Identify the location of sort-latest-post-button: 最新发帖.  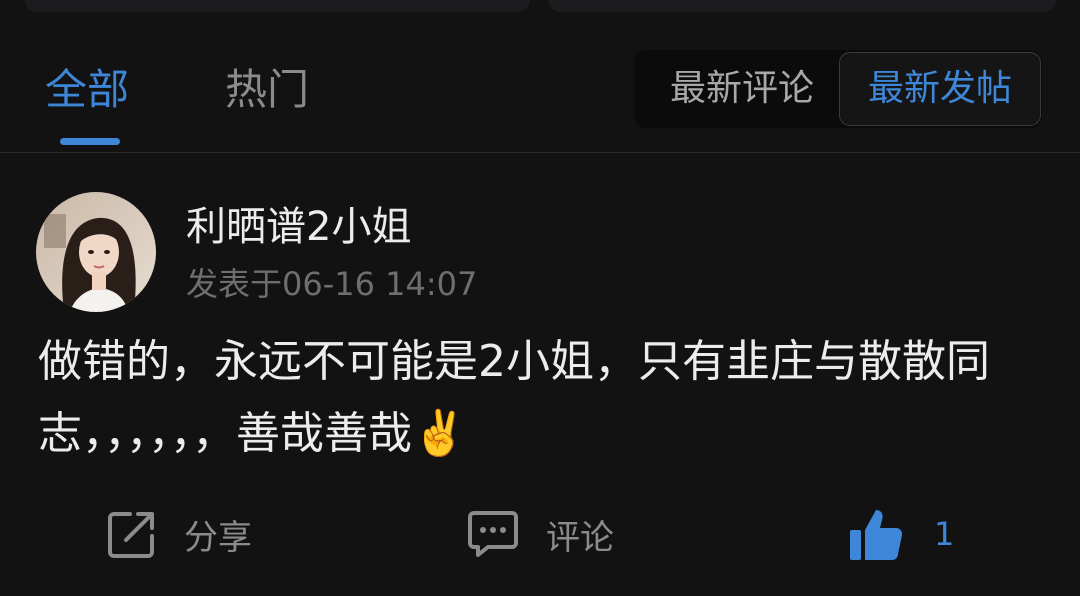
(940, 89).